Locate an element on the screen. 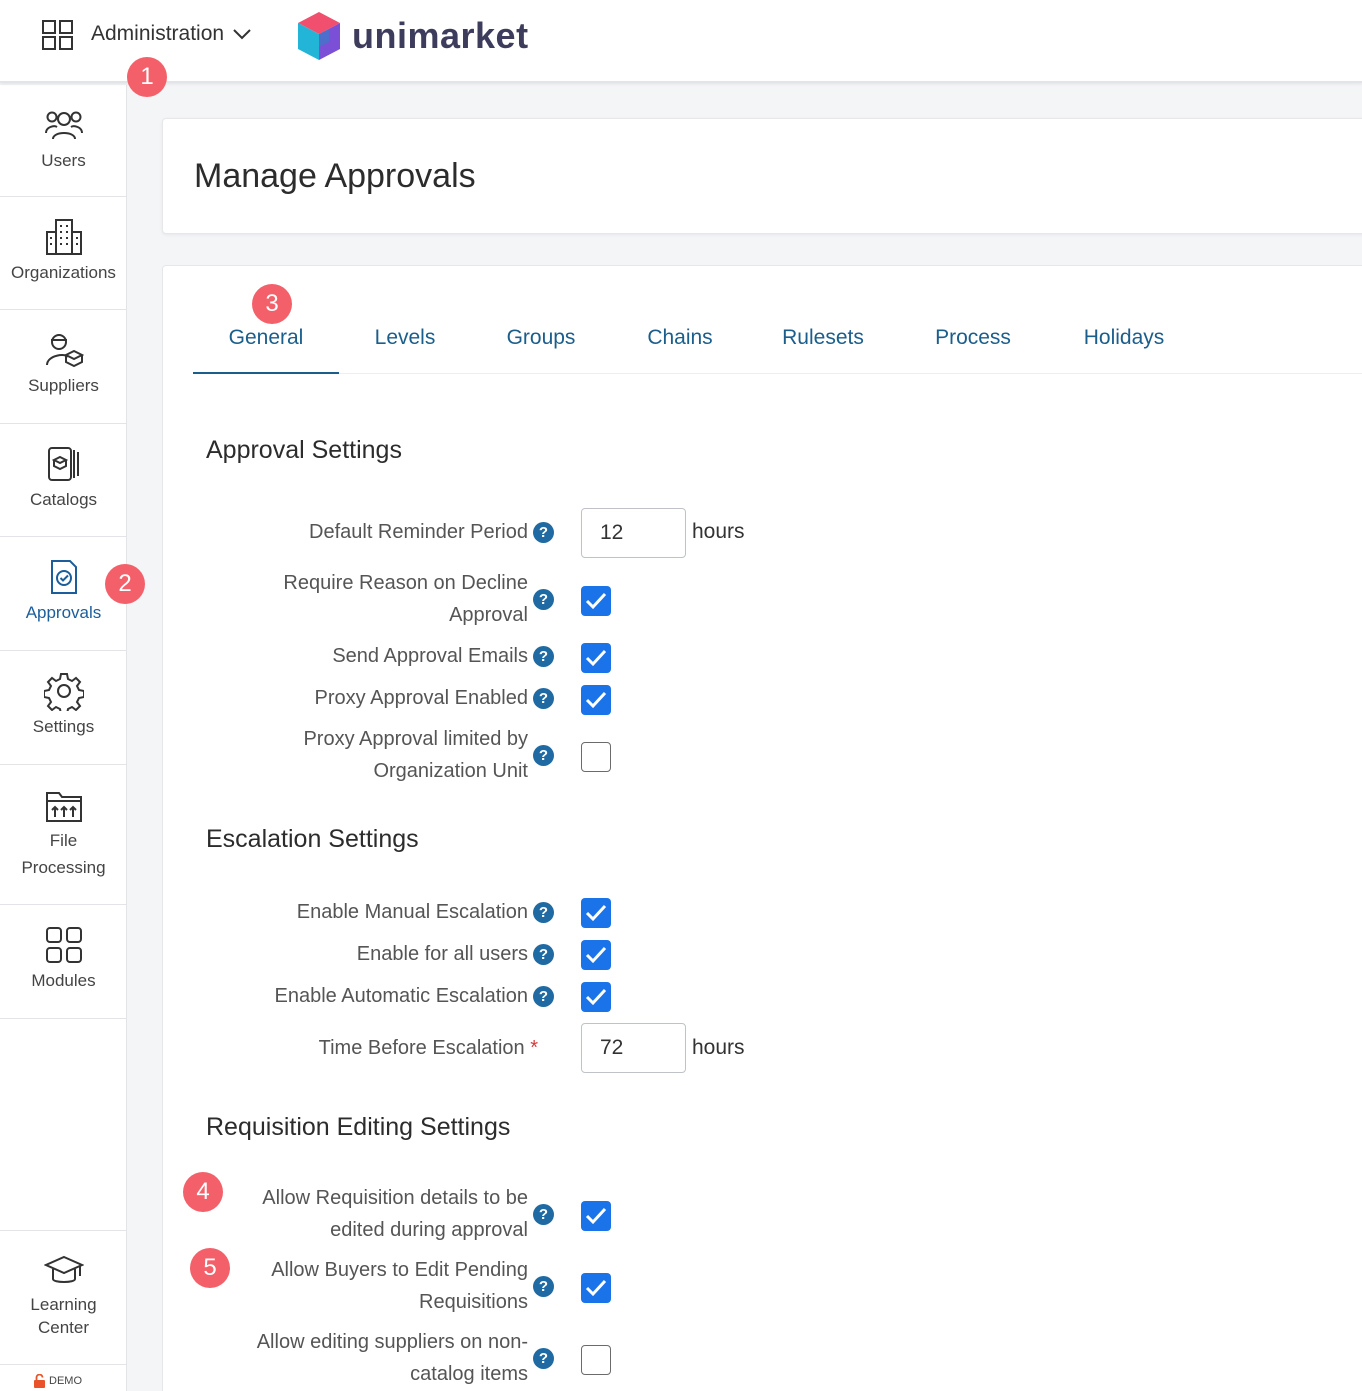 The image size is (1362, 1391). automatic-escalation-checkbox is located at coordinates (596, 997).